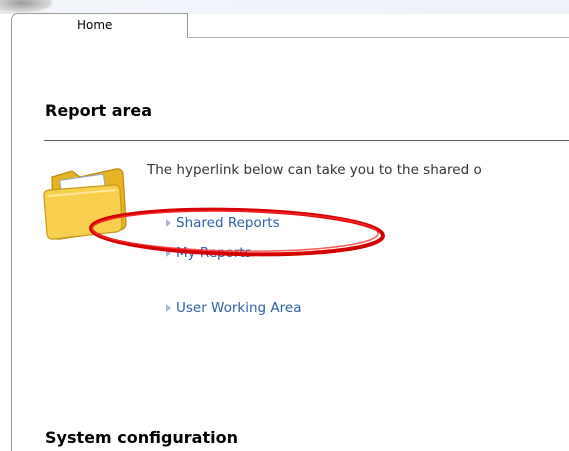 Image resolution: width=569 pixels, height=451 pixels. What do you see at coordinates (141, 437) in the screenshot?
I see `system-configuration-title: System configuration` at bounding box center [141, 437].